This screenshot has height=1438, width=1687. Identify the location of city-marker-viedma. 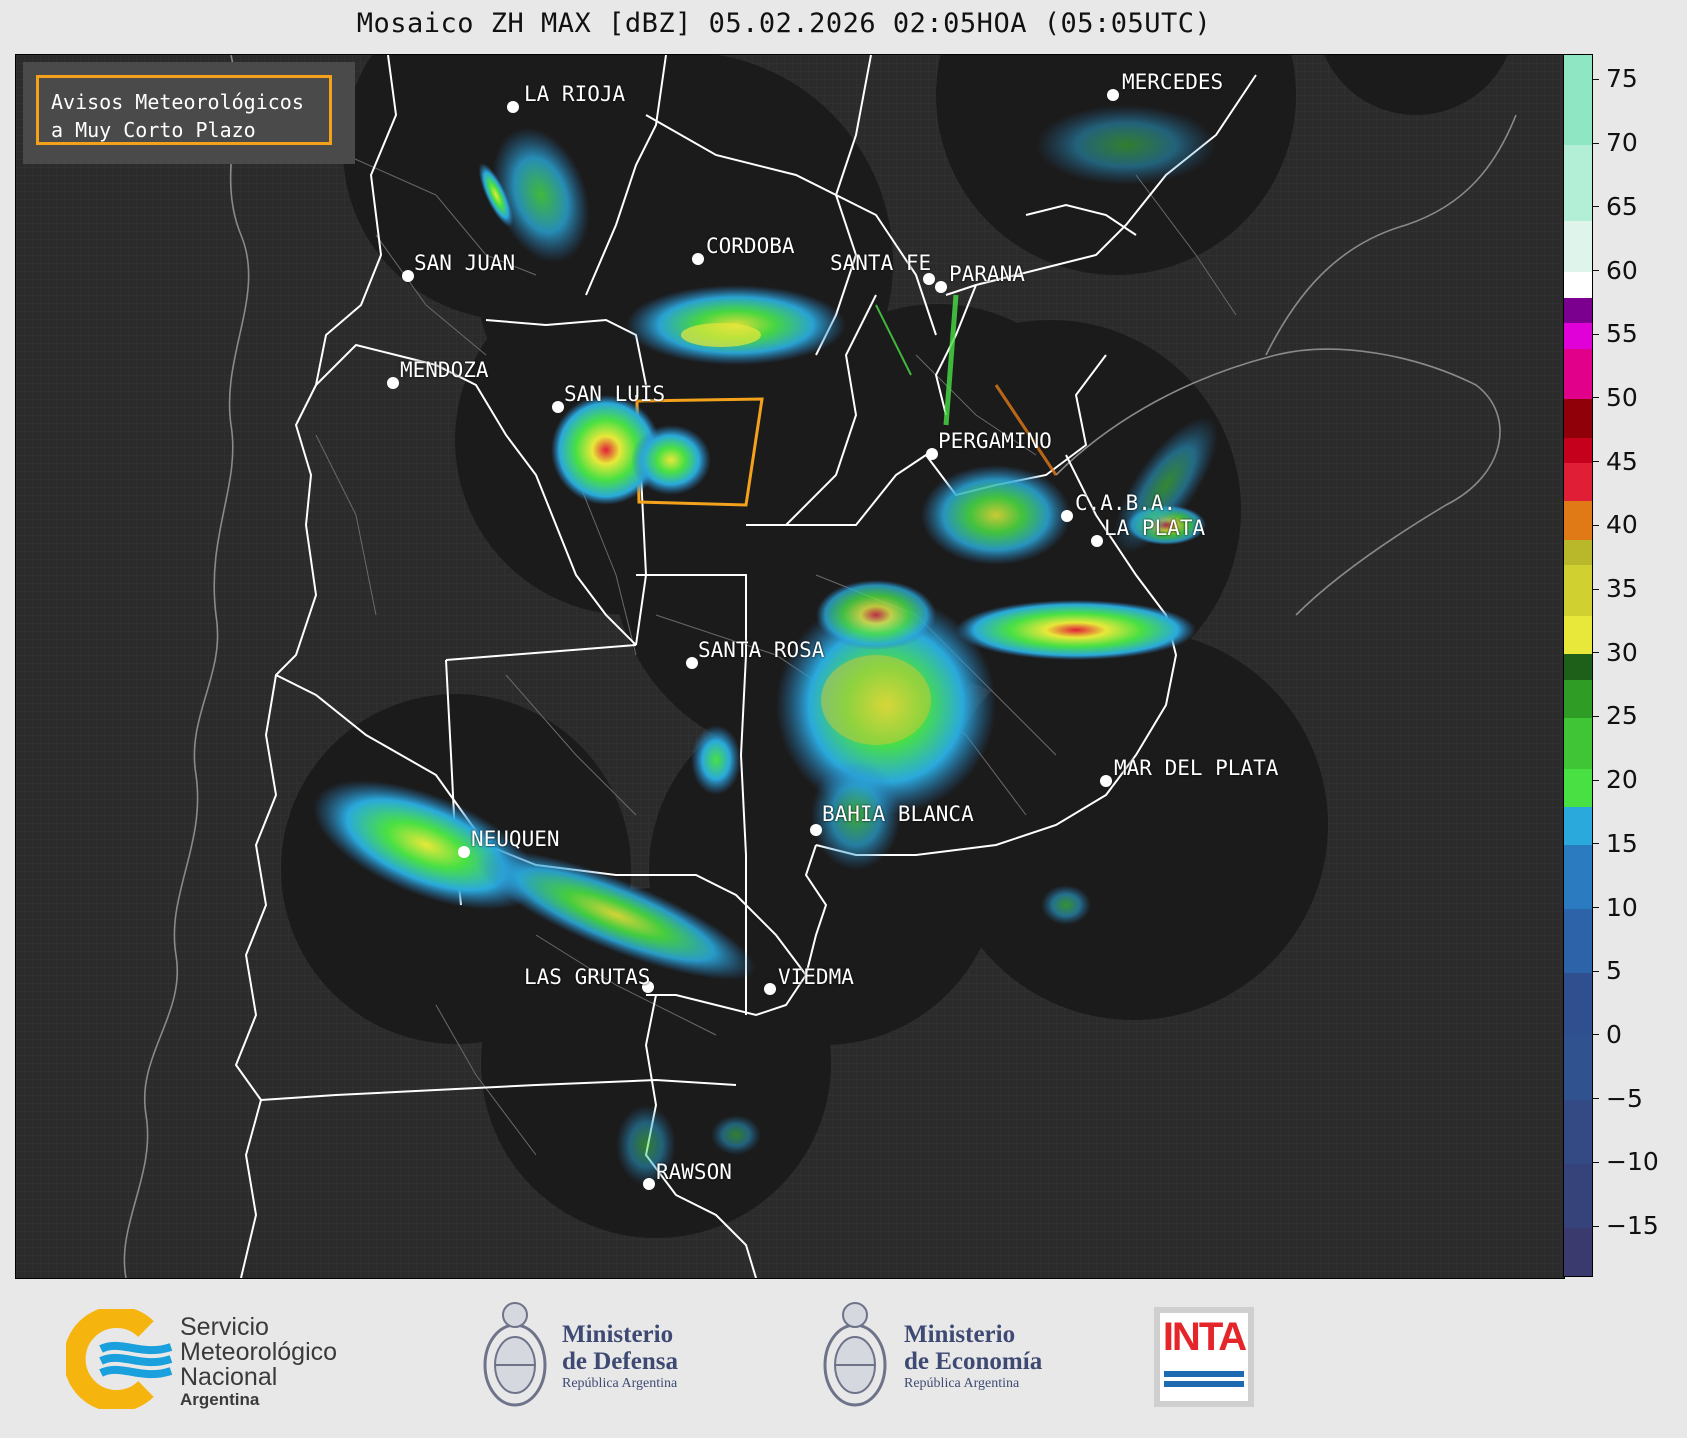
(770, 989).